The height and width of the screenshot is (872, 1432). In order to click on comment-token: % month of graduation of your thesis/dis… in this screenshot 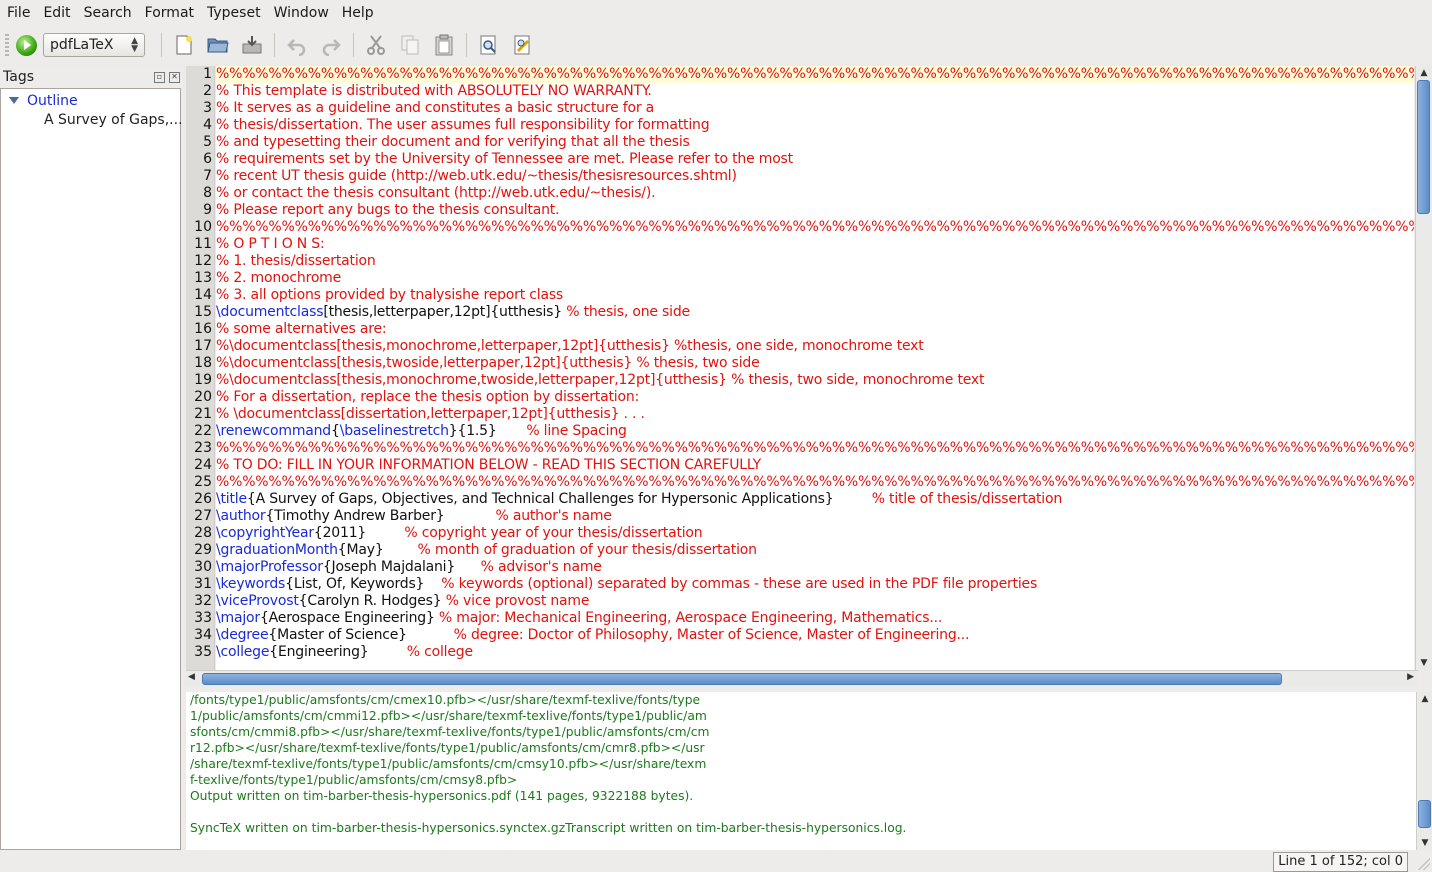, I will do `click(587, 550)`.